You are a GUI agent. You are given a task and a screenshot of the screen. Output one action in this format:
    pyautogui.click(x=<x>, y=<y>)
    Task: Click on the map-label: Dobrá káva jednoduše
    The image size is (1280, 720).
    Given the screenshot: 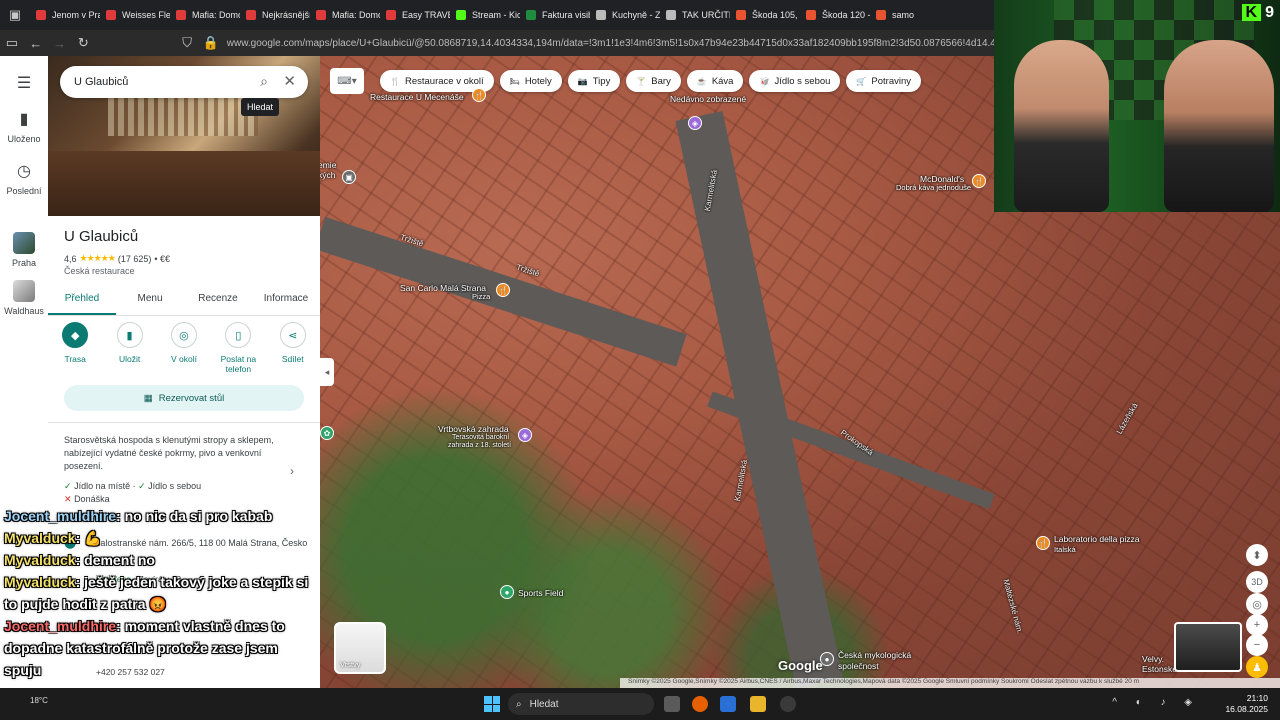 What is the action you would take?
    pyautogui.click(x=934, y=187)
    